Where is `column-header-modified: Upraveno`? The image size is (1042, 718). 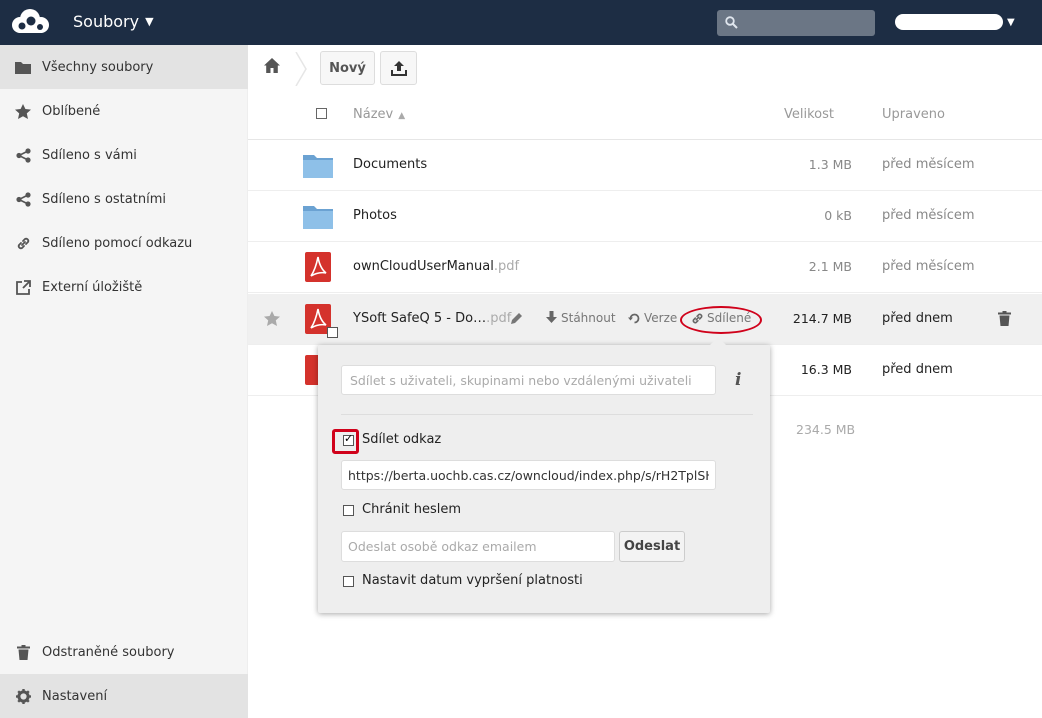
column-header-modified: Upraveno is located at coordinates (913, 114).